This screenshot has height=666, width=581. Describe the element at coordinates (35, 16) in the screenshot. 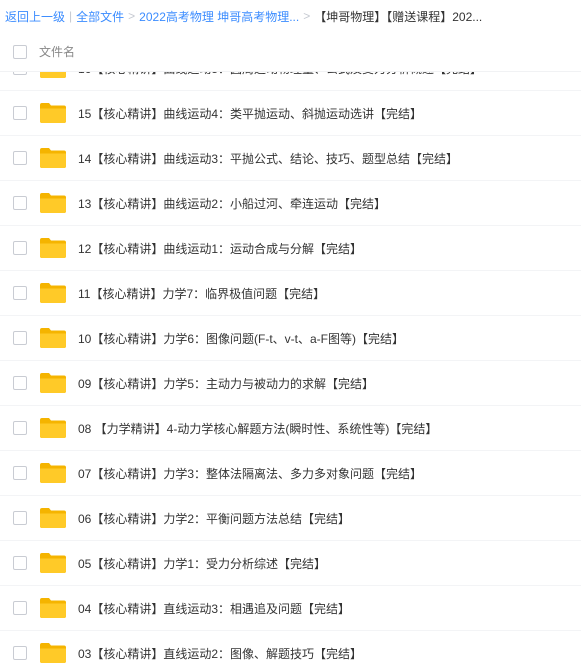

I see `back-link: 返回上一级` at that location.